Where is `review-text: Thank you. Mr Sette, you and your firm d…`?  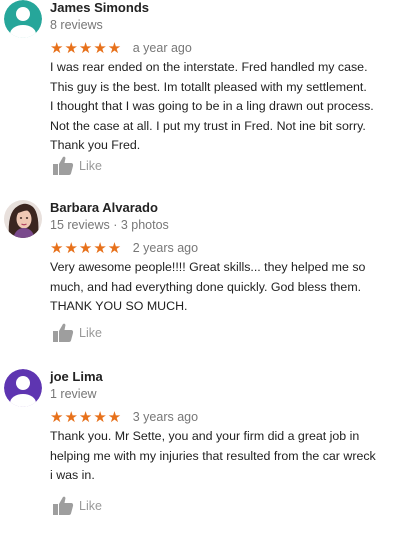 review-text: Thank you. Mr Sette, you and your firm d… is located at coordinates (225, 456).